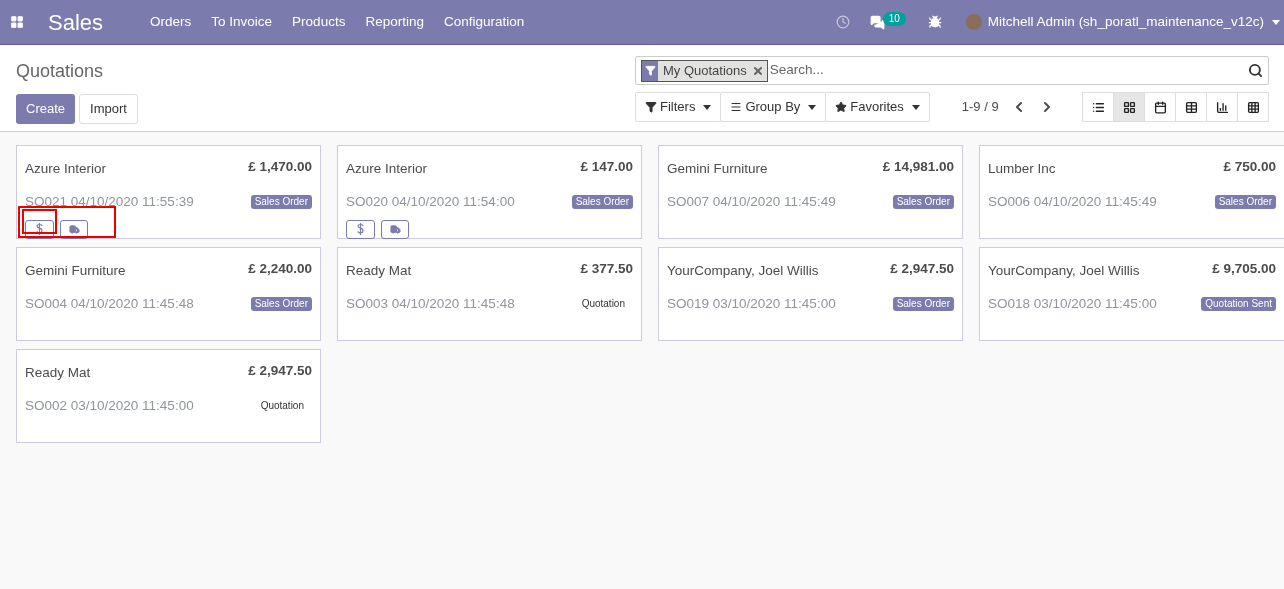  I want to click on list-view-icon, so click(1098, 107).